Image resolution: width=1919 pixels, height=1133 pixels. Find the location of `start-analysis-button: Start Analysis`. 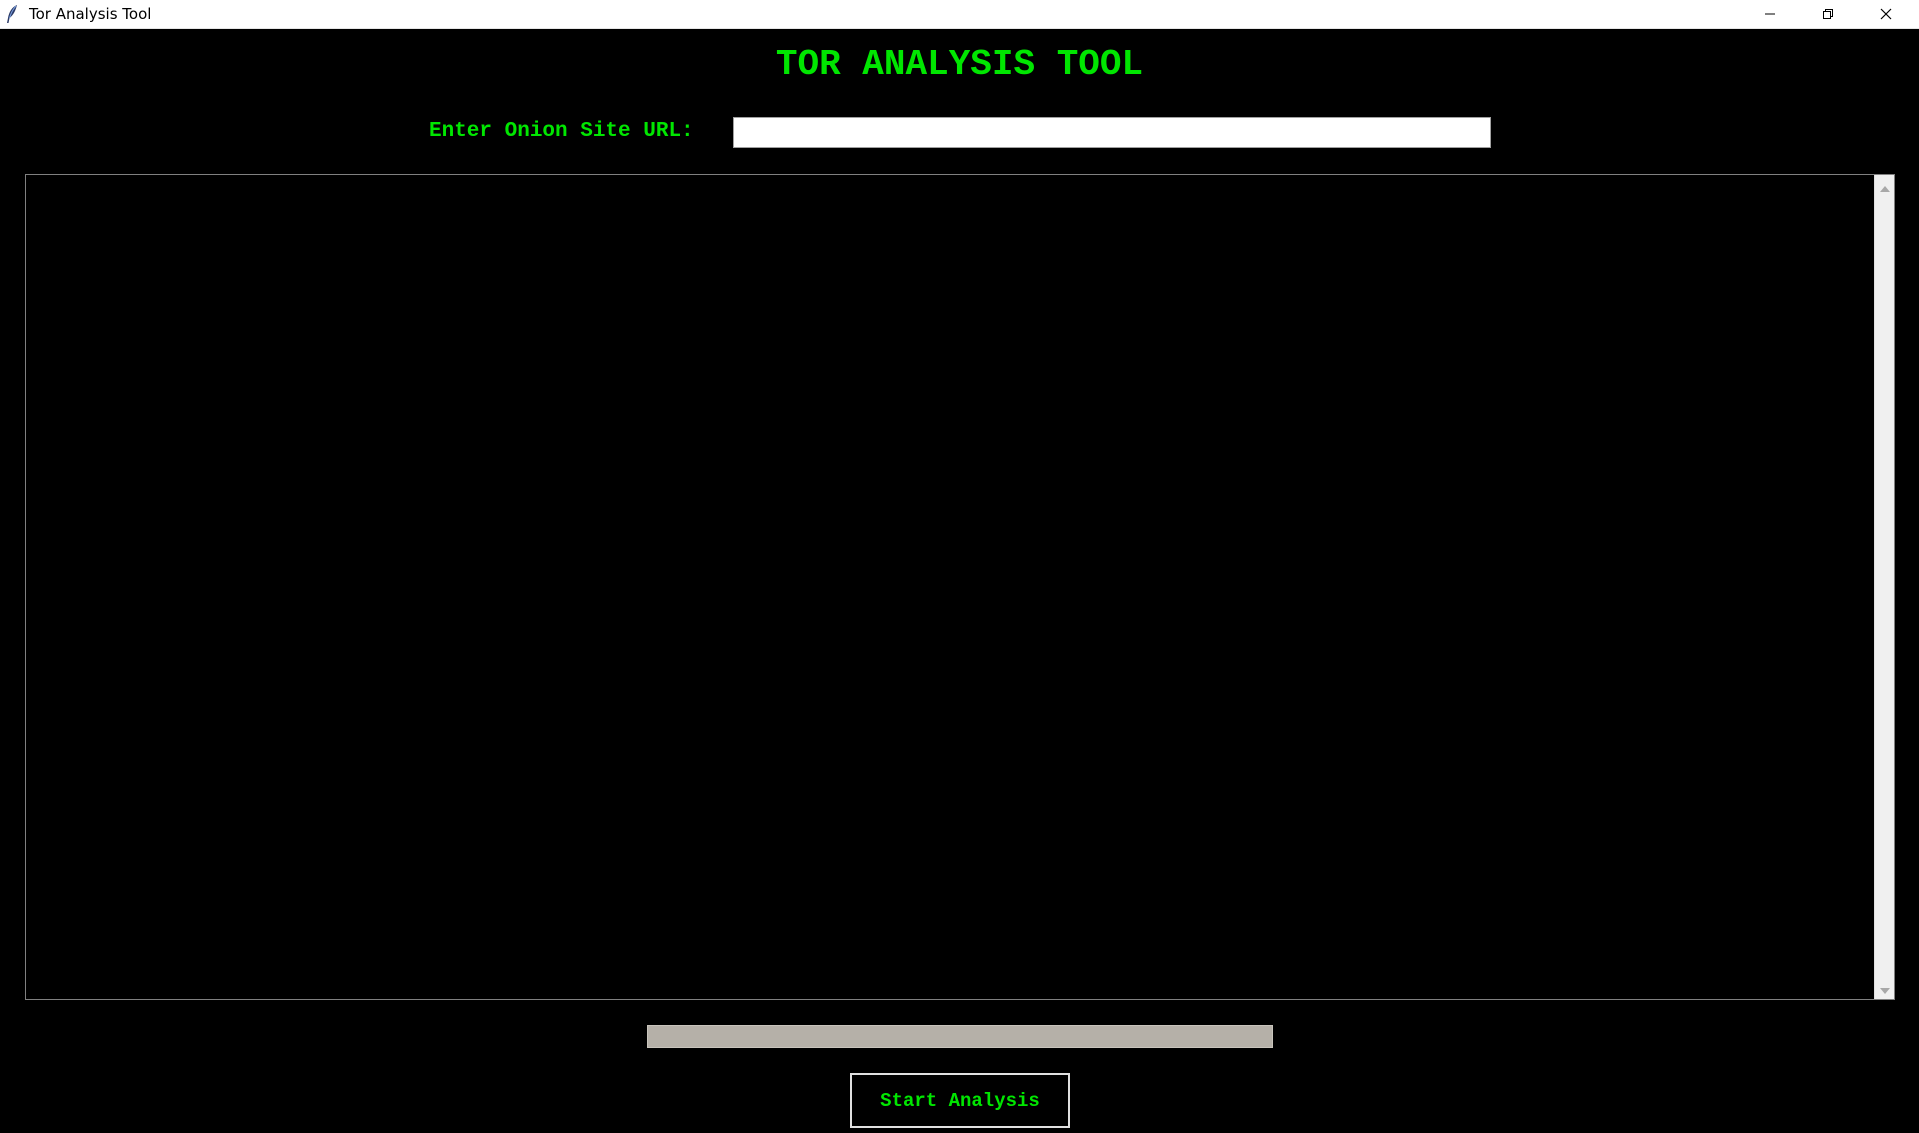

start-analysis-button: Start Analysis is located at coordinates (960, 1100).